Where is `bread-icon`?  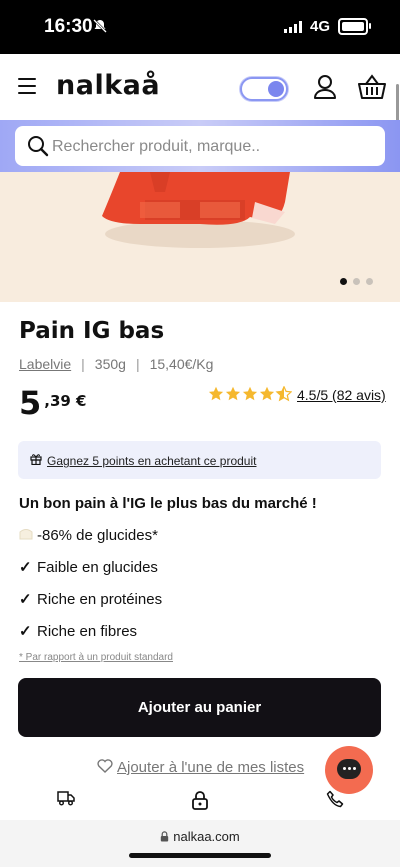 bread-icon is located at coordinates (28, 535).